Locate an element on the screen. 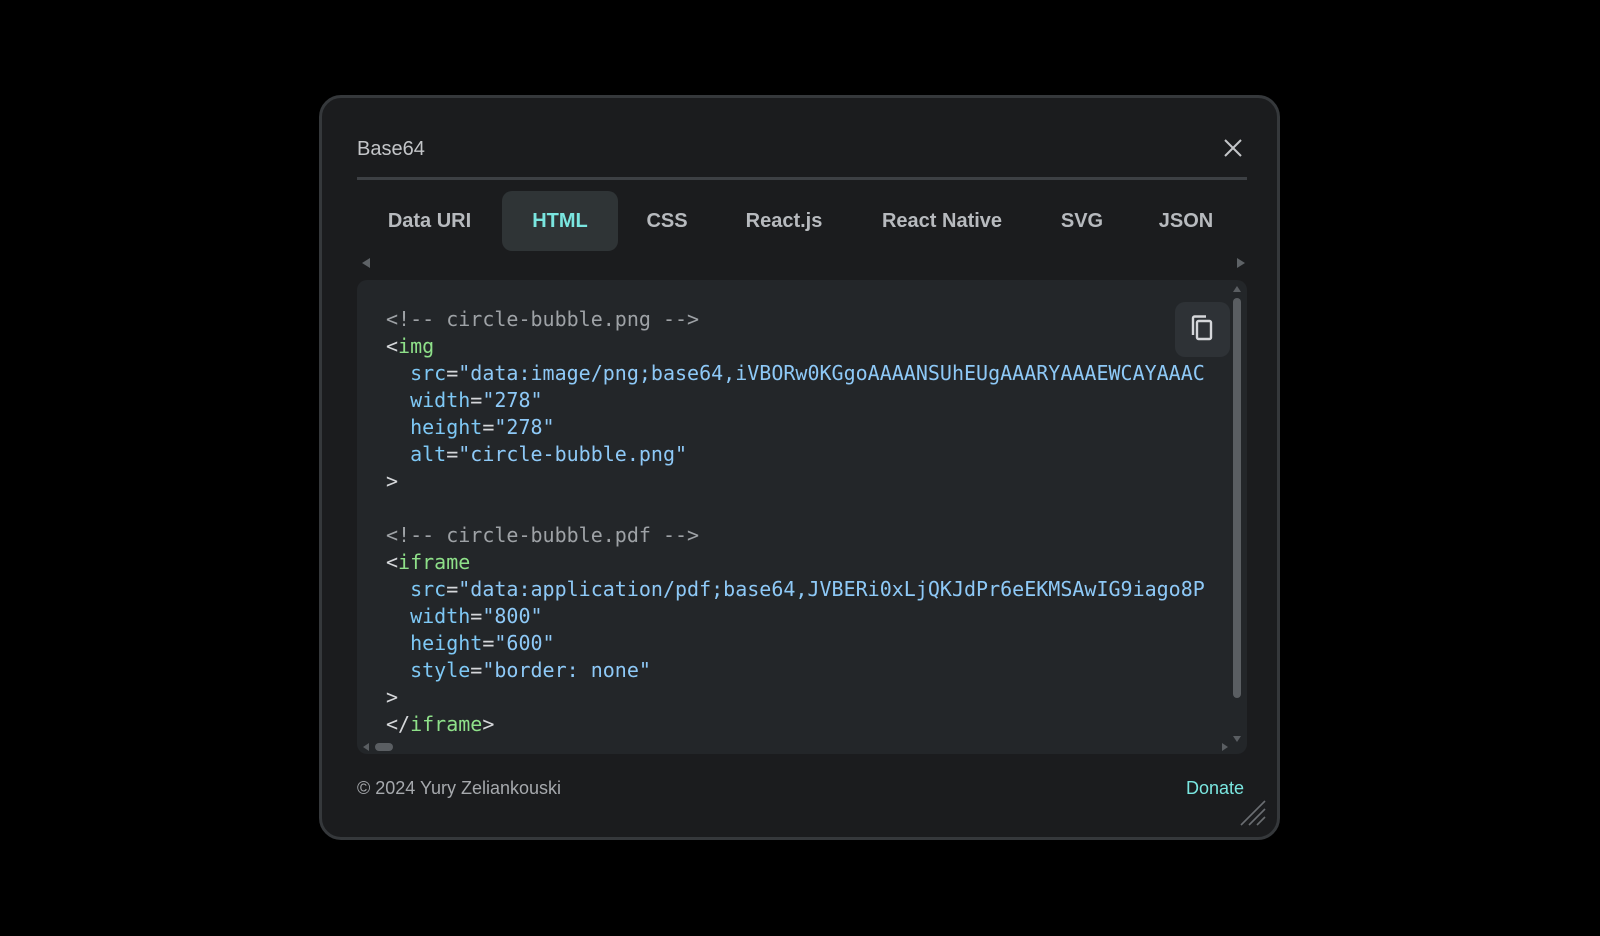  vertical-scrollbar is located at coordinates (1237, 498).